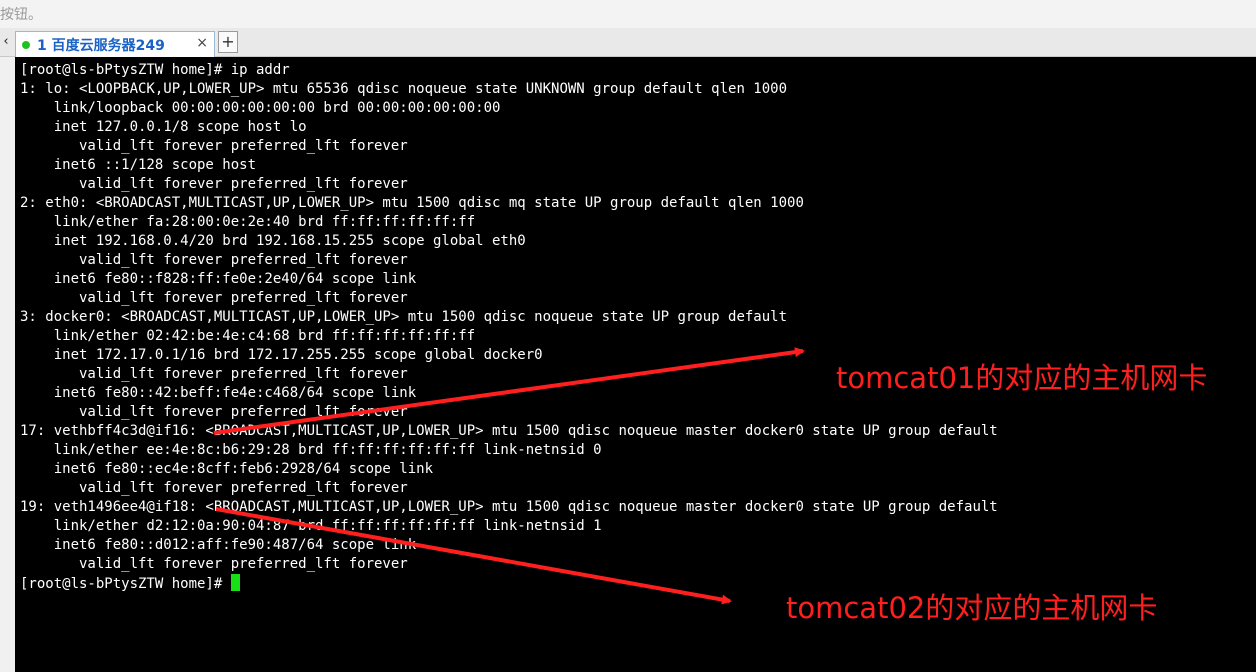  Describe the element at coordinates (972, 608) in the screenshot. I see `annotation-tomcat02: tomcat02的对应的主机网卡` at that location.